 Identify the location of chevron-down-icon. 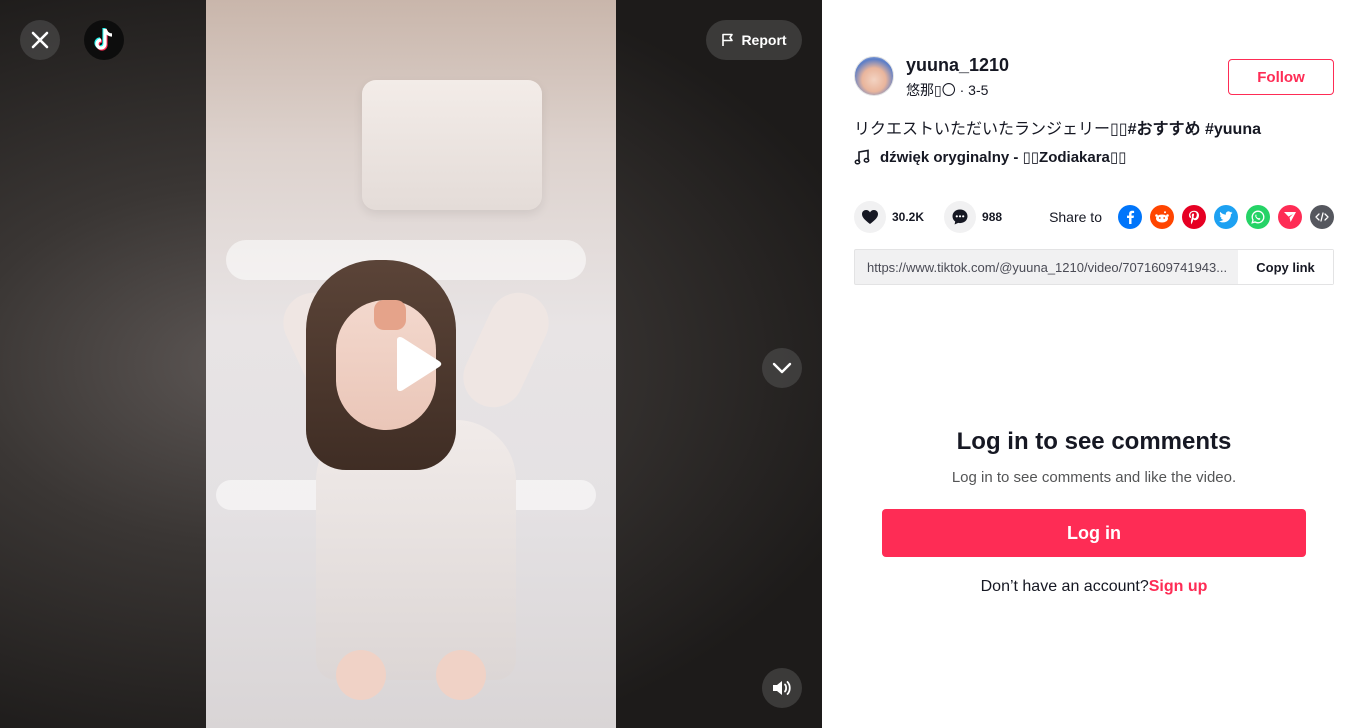
(782, 368).